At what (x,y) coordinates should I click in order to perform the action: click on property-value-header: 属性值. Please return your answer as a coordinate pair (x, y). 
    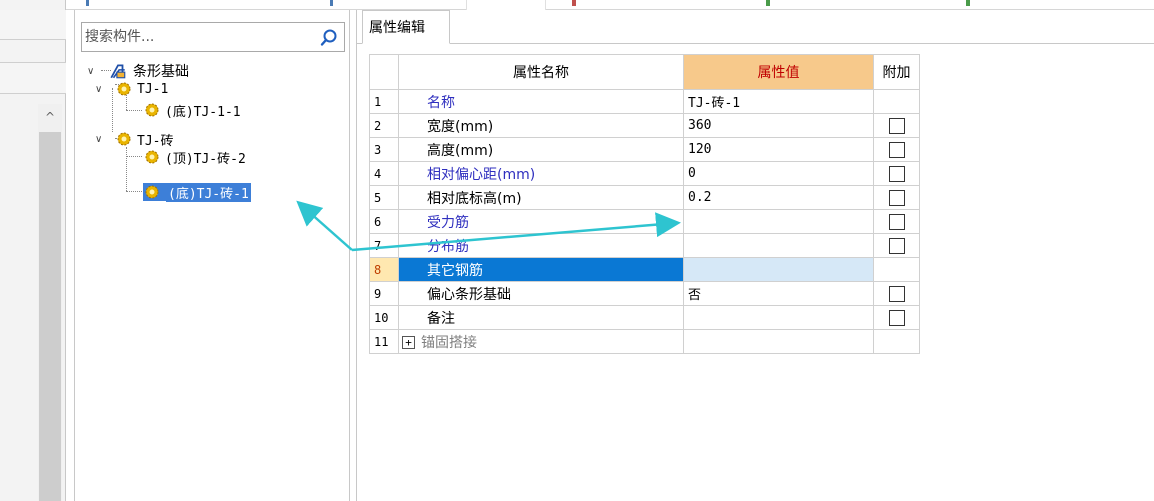
    Looking at the image, I should click on (778, 72).